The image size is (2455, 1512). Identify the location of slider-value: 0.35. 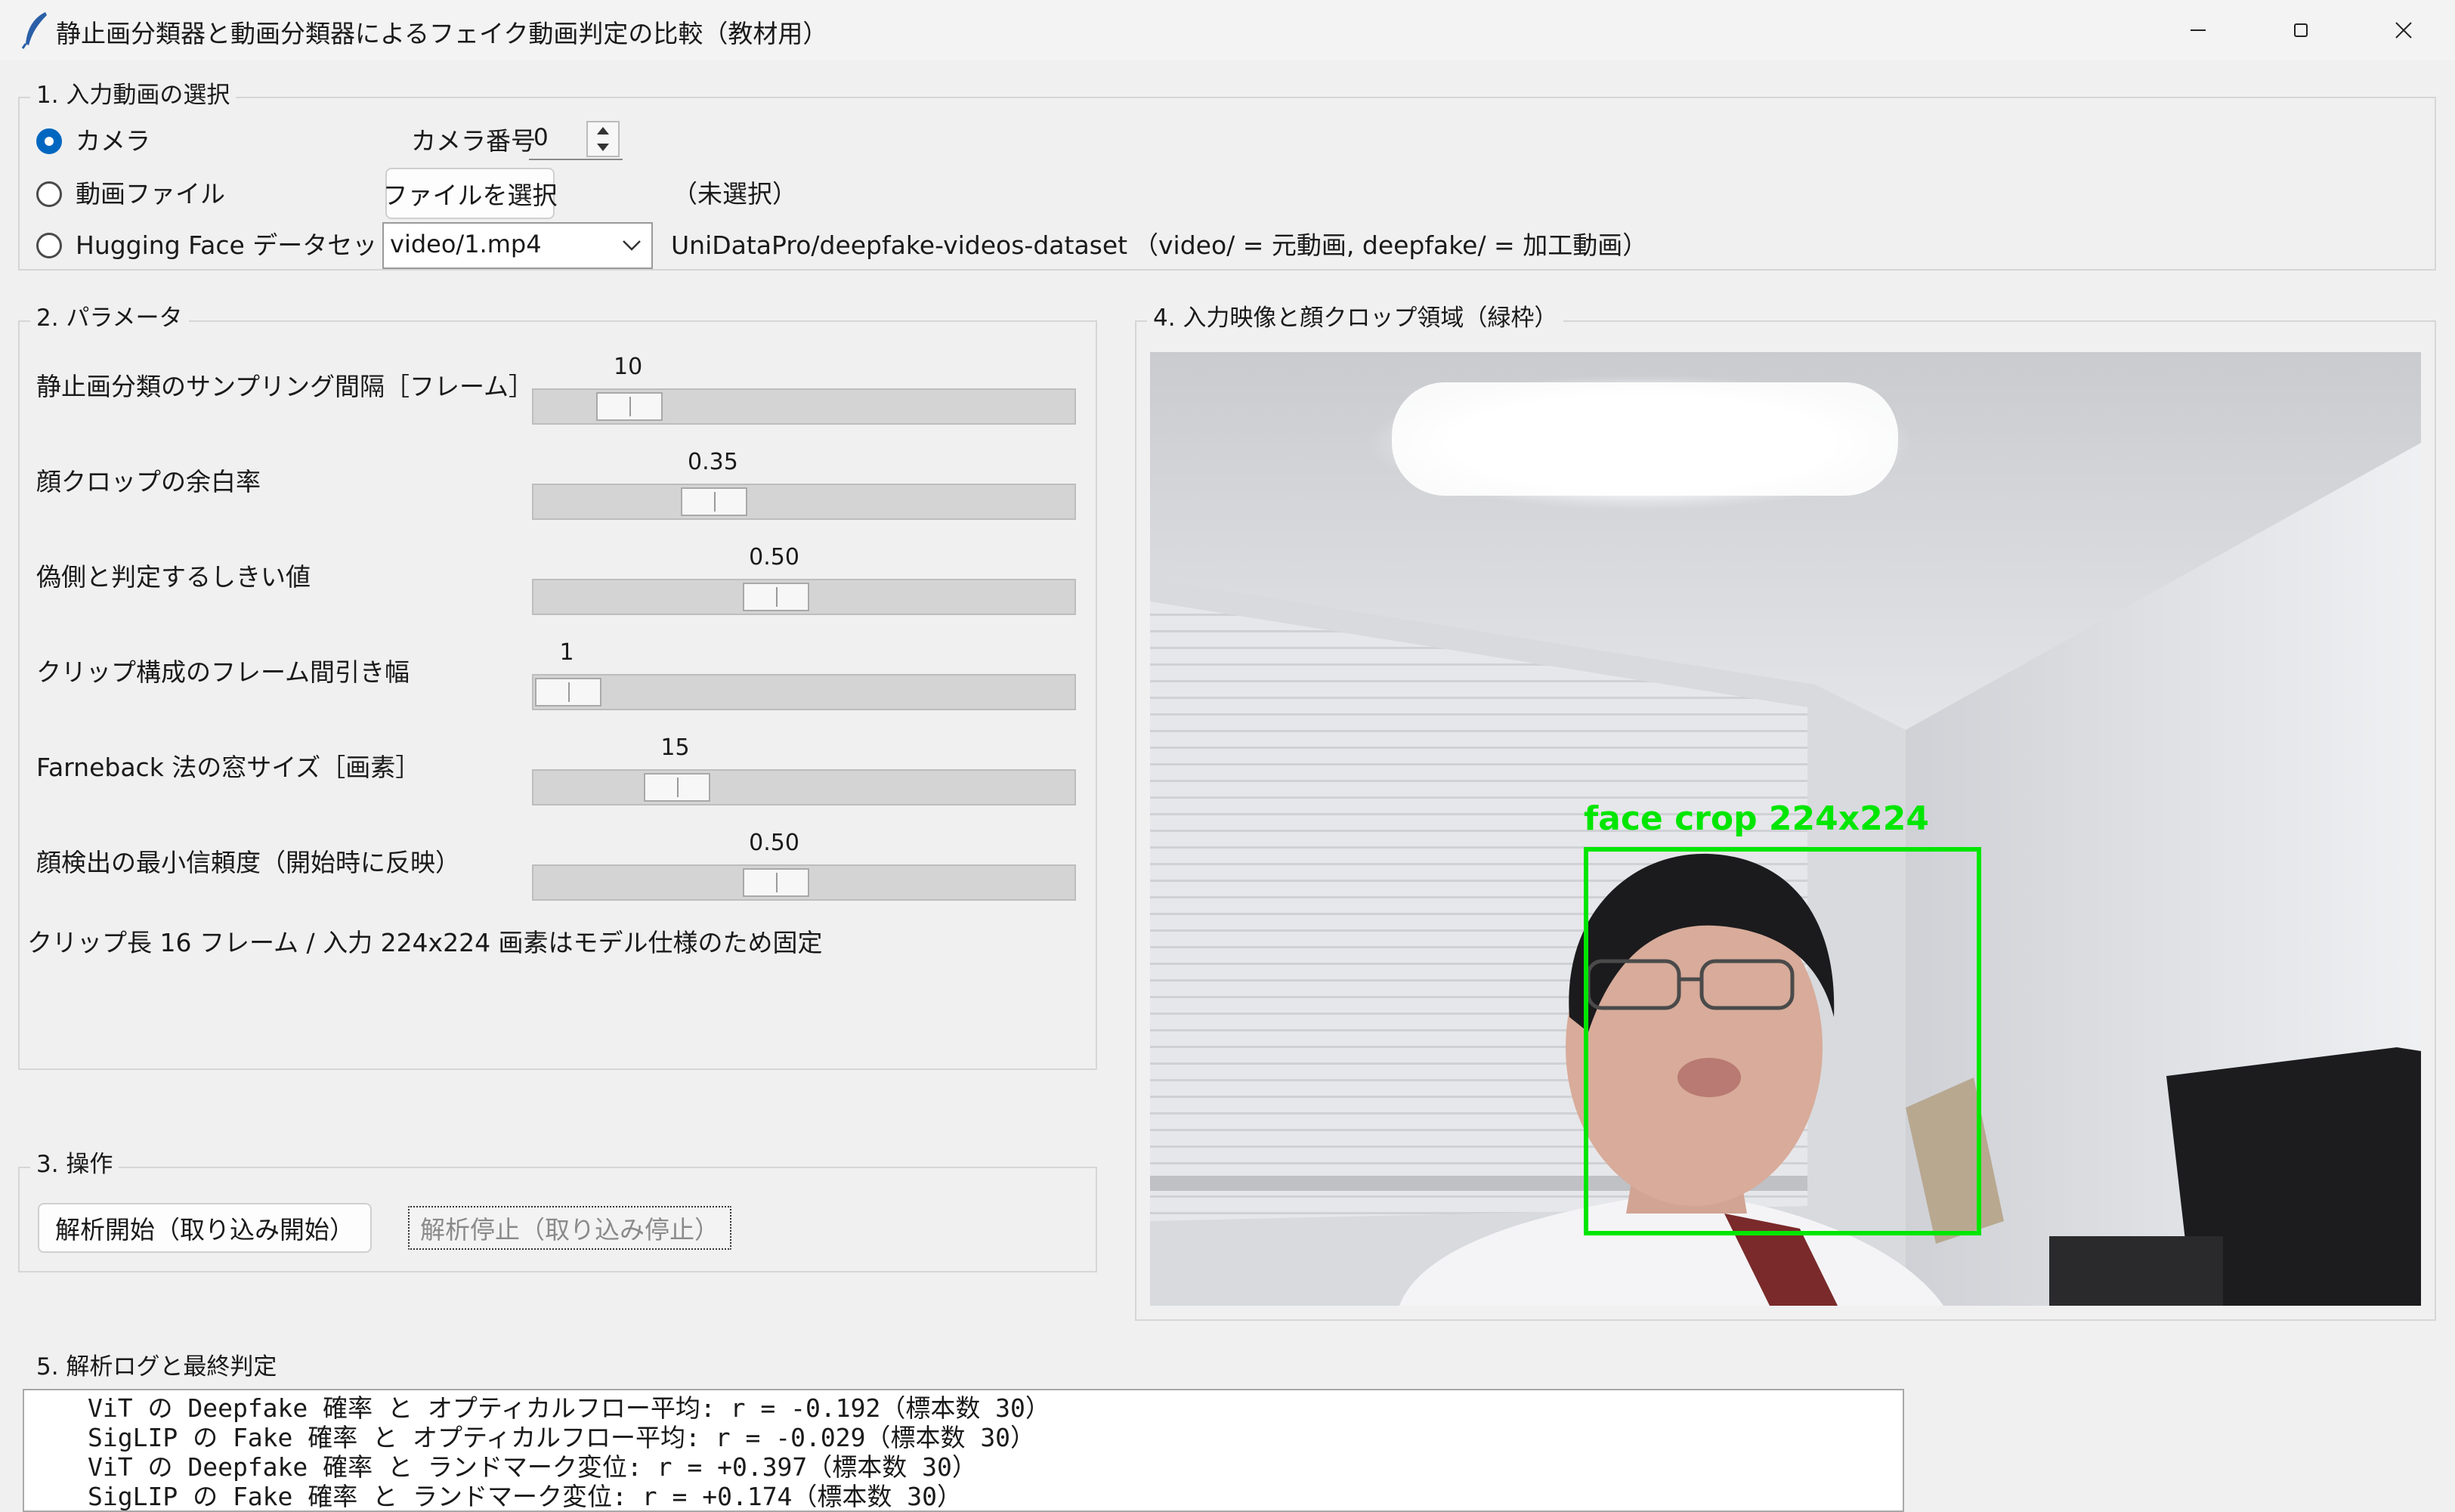
(713, 462).